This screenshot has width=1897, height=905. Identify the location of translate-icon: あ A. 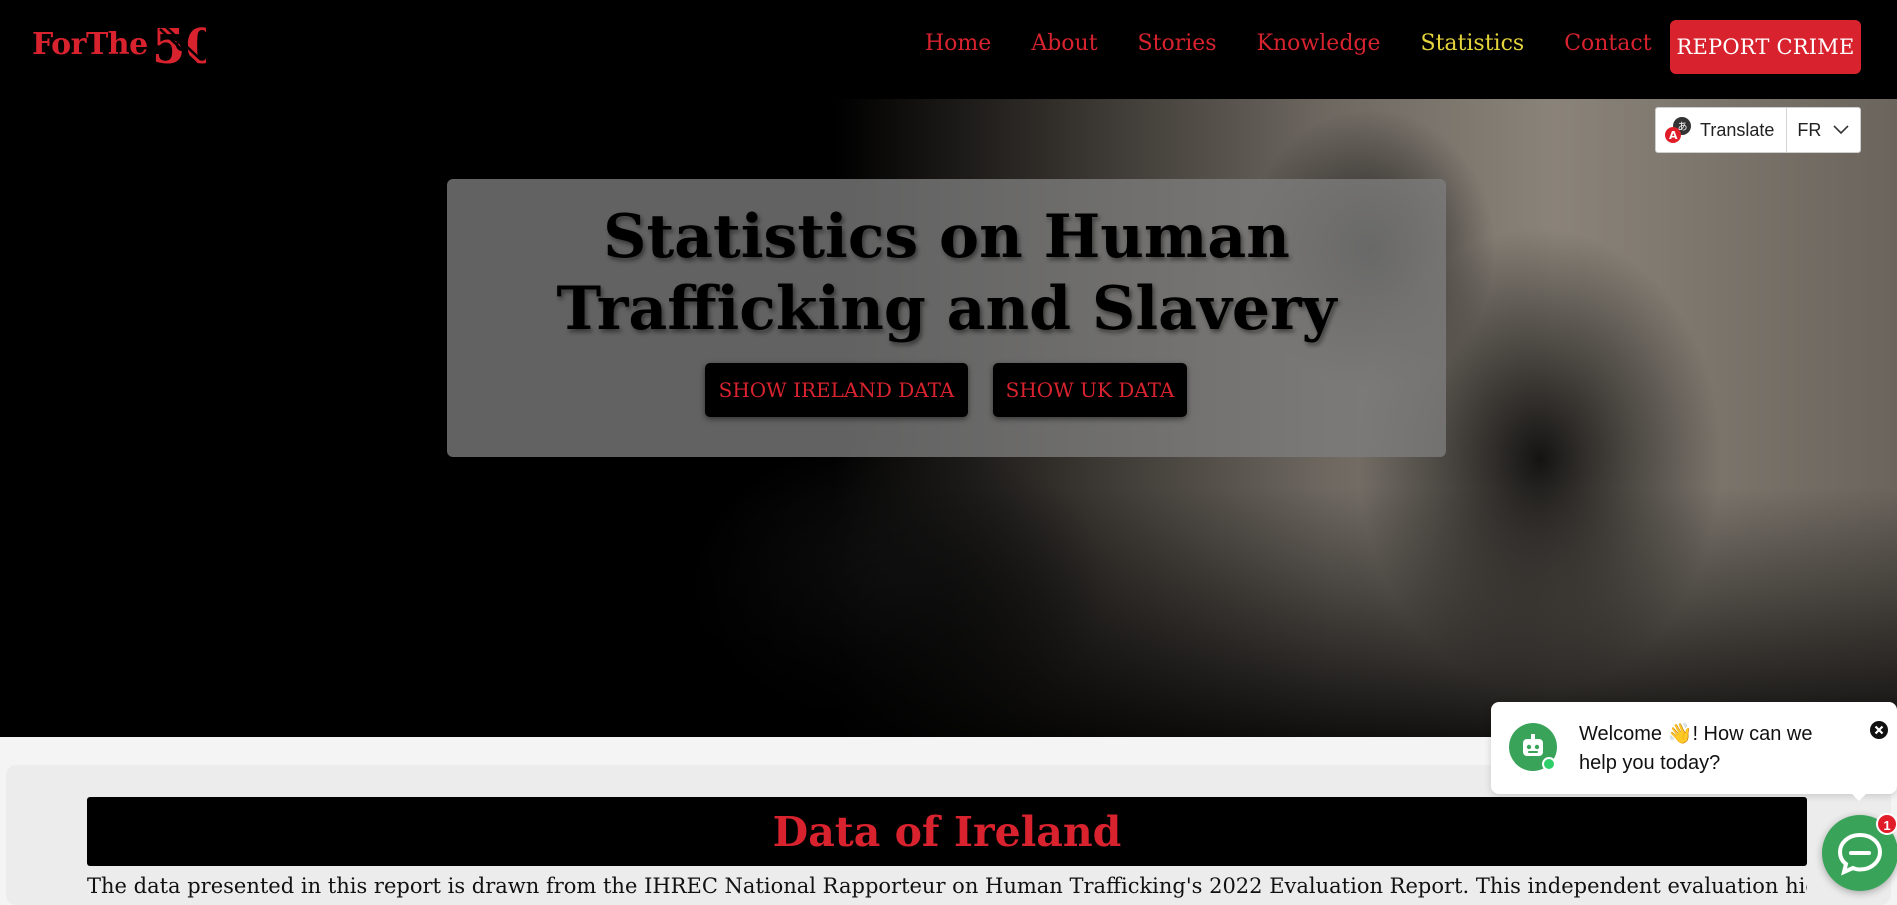
(1678, 130).